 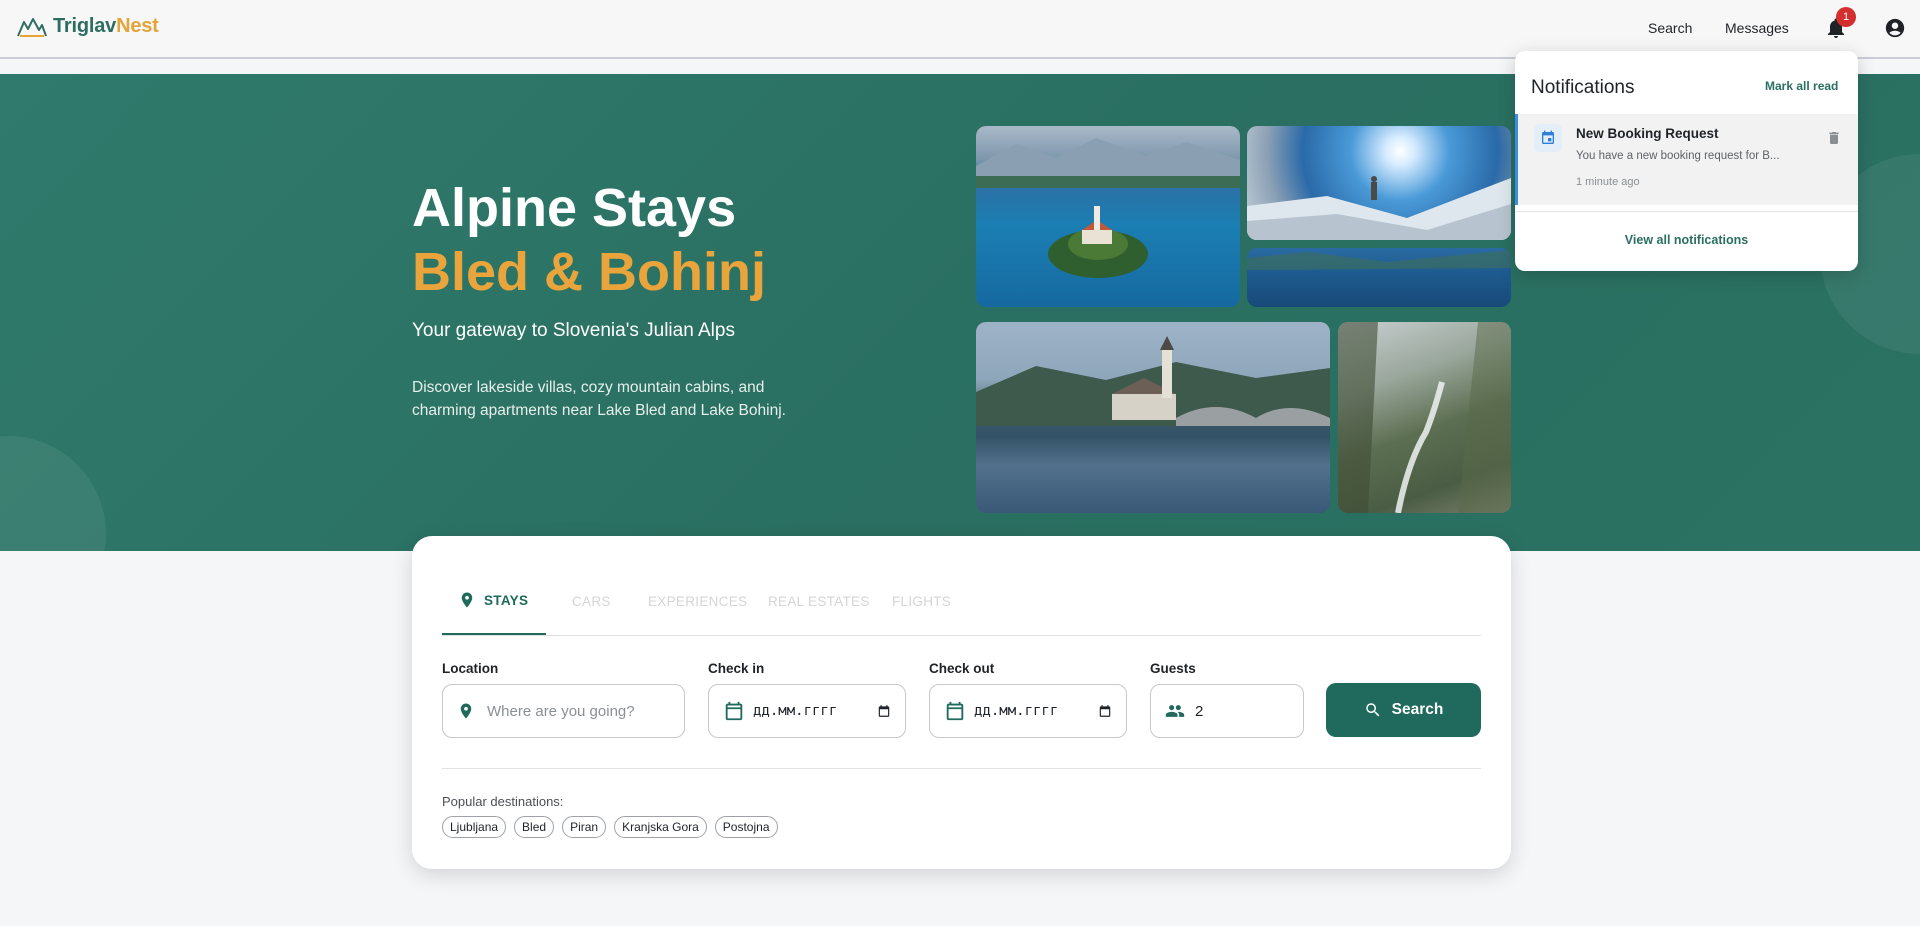 I want to click on trash-icon, so click(x=1834, y=138).